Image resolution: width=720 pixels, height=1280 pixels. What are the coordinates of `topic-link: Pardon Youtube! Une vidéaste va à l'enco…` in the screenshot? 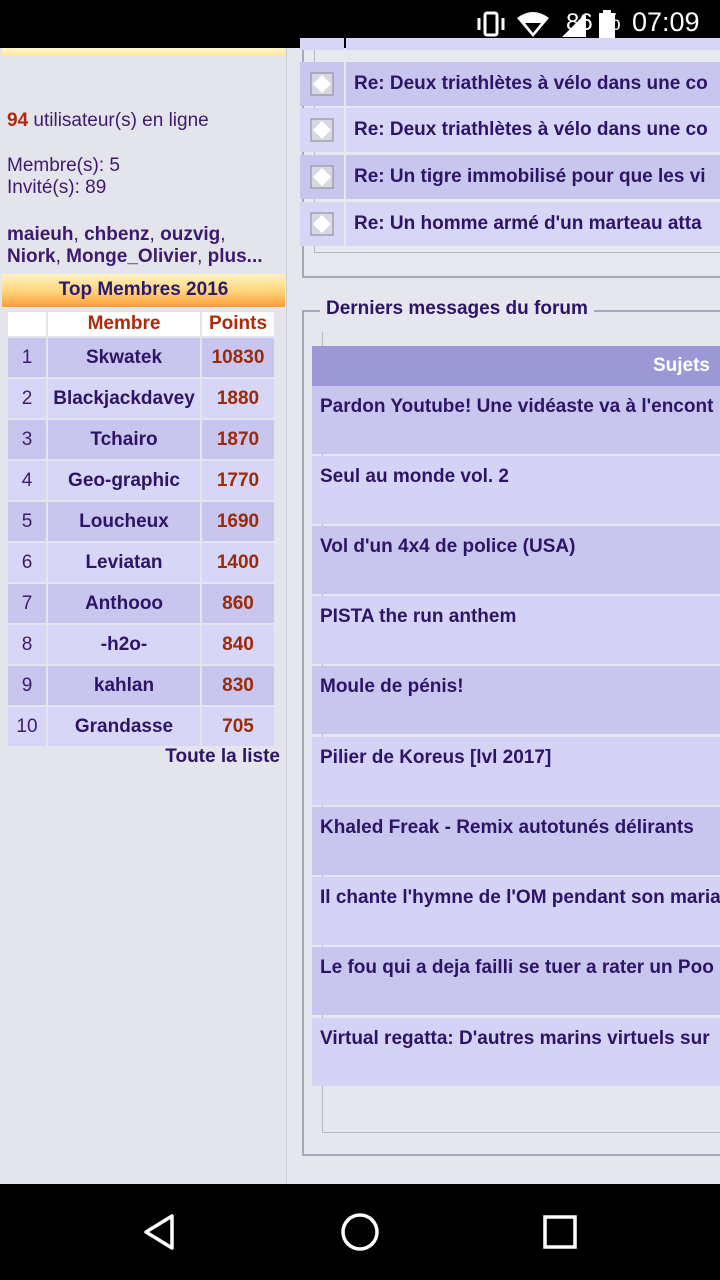 It's located at (516, 420).